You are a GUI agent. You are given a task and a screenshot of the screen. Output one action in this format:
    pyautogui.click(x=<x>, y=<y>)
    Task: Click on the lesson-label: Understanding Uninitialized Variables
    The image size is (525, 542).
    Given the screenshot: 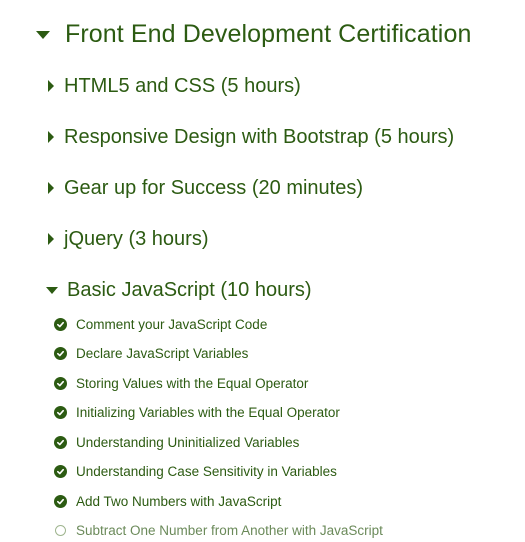 What is the action you would take?
    pyautogui.click(x=188, y=442)
    